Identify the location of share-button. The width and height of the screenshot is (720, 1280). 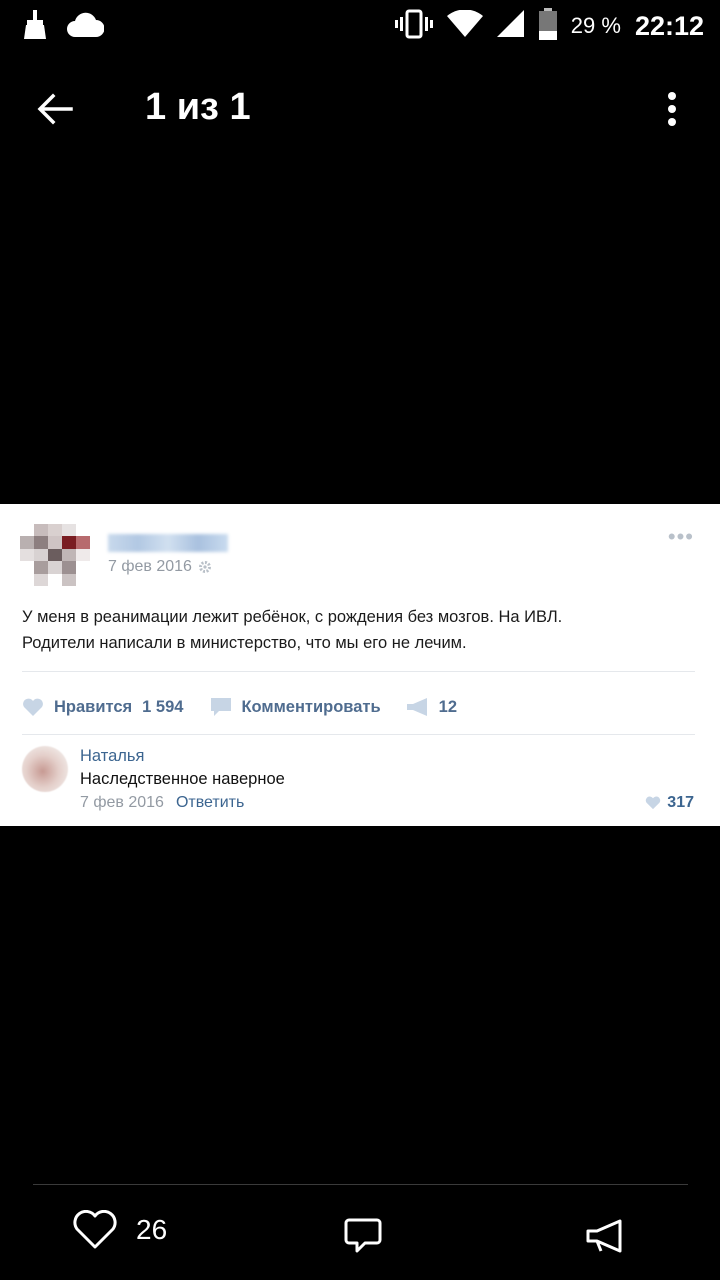
(605, 1238).